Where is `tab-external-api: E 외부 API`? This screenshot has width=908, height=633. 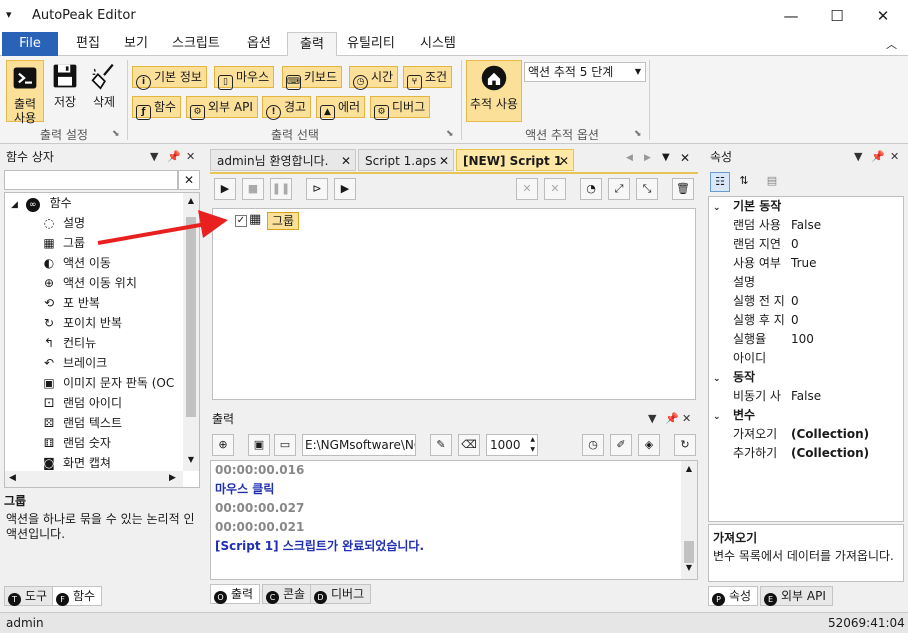 tab-external-api: E 외부 API is located at coordinates (796, 596).